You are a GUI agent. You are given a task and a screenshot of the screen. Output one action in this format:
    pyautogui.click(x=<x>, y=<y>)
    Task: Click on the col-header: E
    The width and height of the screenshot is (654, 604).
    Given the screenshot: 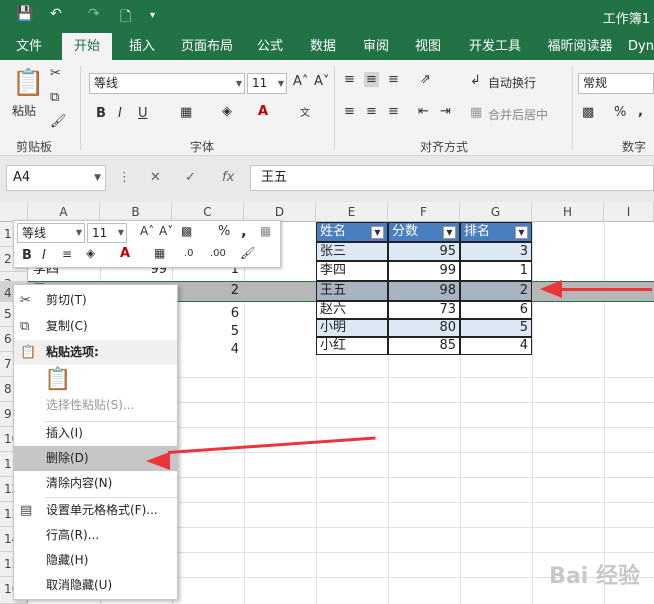 What is the action you would take?
    pyautogui.click(x=352, y=212)
    